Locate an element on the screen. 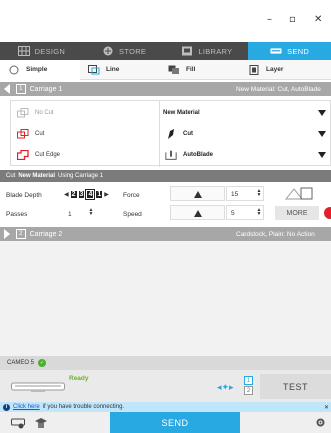 This screenshot has width=331, height=433. force-slider-thumb is located at coordinates (198, 194).